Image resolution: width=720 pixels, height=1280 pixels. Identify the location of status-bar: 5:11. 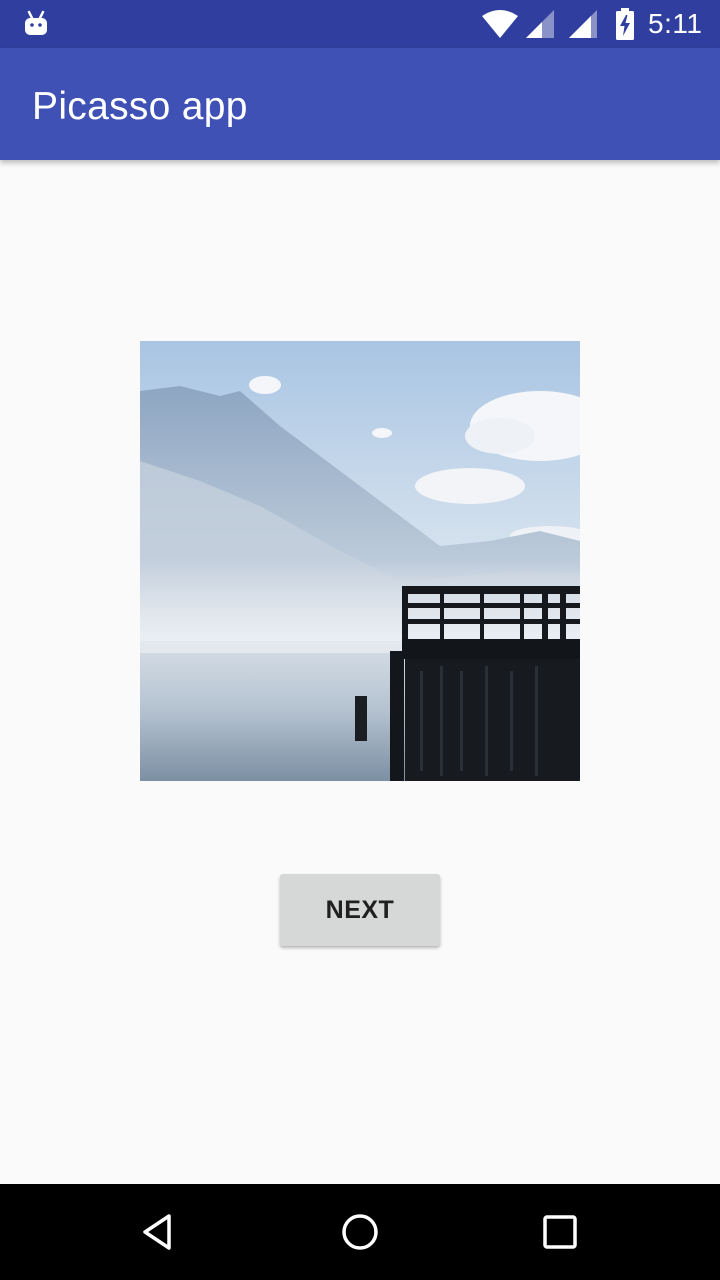
(360, 24).